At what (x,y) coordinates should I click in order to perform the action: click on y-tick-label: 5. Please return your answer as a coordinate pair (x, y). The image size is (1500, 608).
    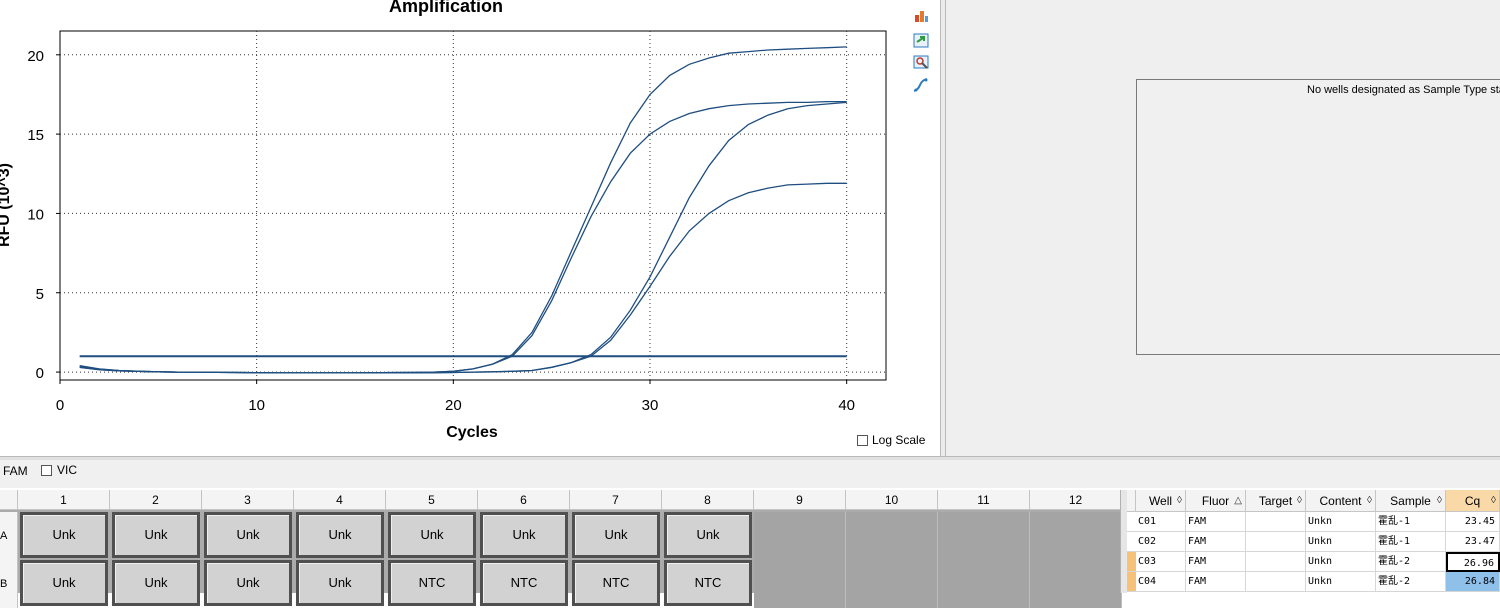
    Looking at the image, I should click on (40, 294).